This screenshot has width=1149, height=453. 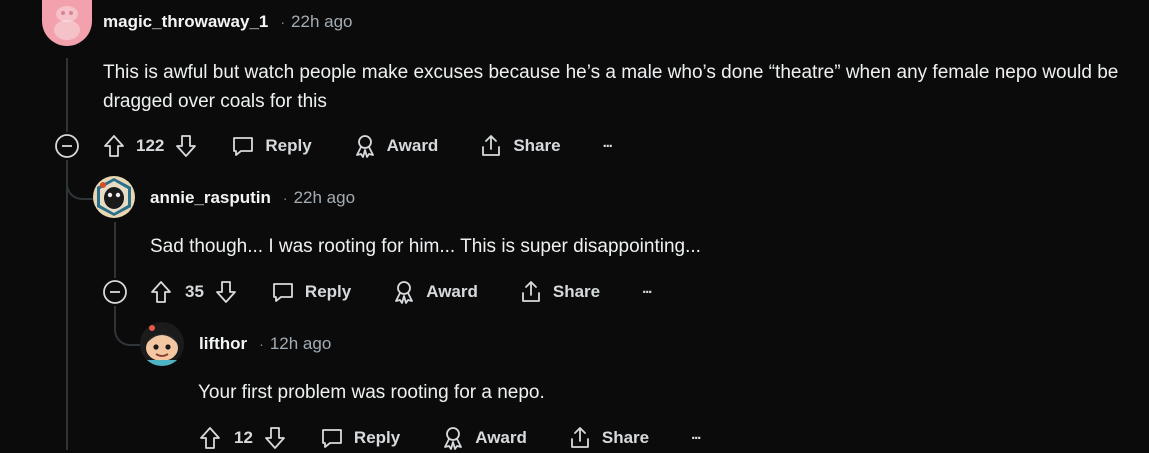 What do you see at coordinates (210, 198) in the screenshot?
I see `comment-author: annie_rasputin` at bounding box center [210, 198].